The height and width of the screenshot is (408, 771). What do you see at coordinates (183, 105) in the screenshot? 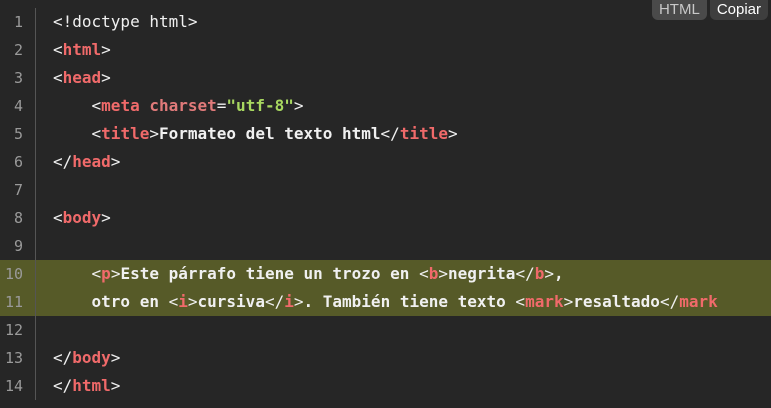
I see `code-token: charset` at bounding box center [183, 105].